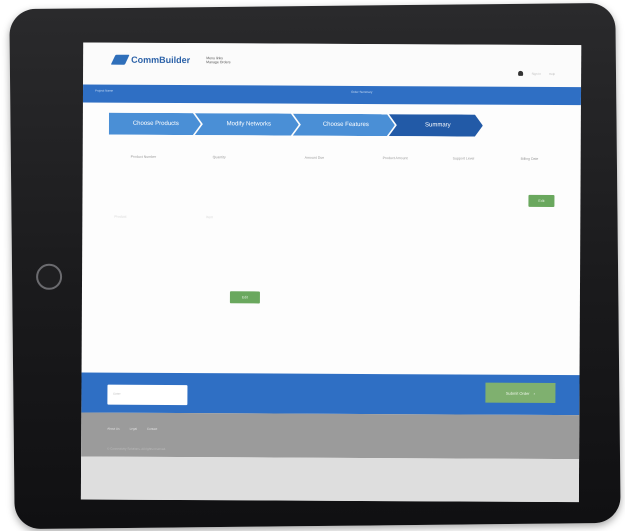 Image resolution: width=625 pixels, height=531 pixels. What do you see at coordinates (330, 394) in the screenshot?
I see `footer-action-band: Enter Submit Order ›` at bounding box center [330, 394].